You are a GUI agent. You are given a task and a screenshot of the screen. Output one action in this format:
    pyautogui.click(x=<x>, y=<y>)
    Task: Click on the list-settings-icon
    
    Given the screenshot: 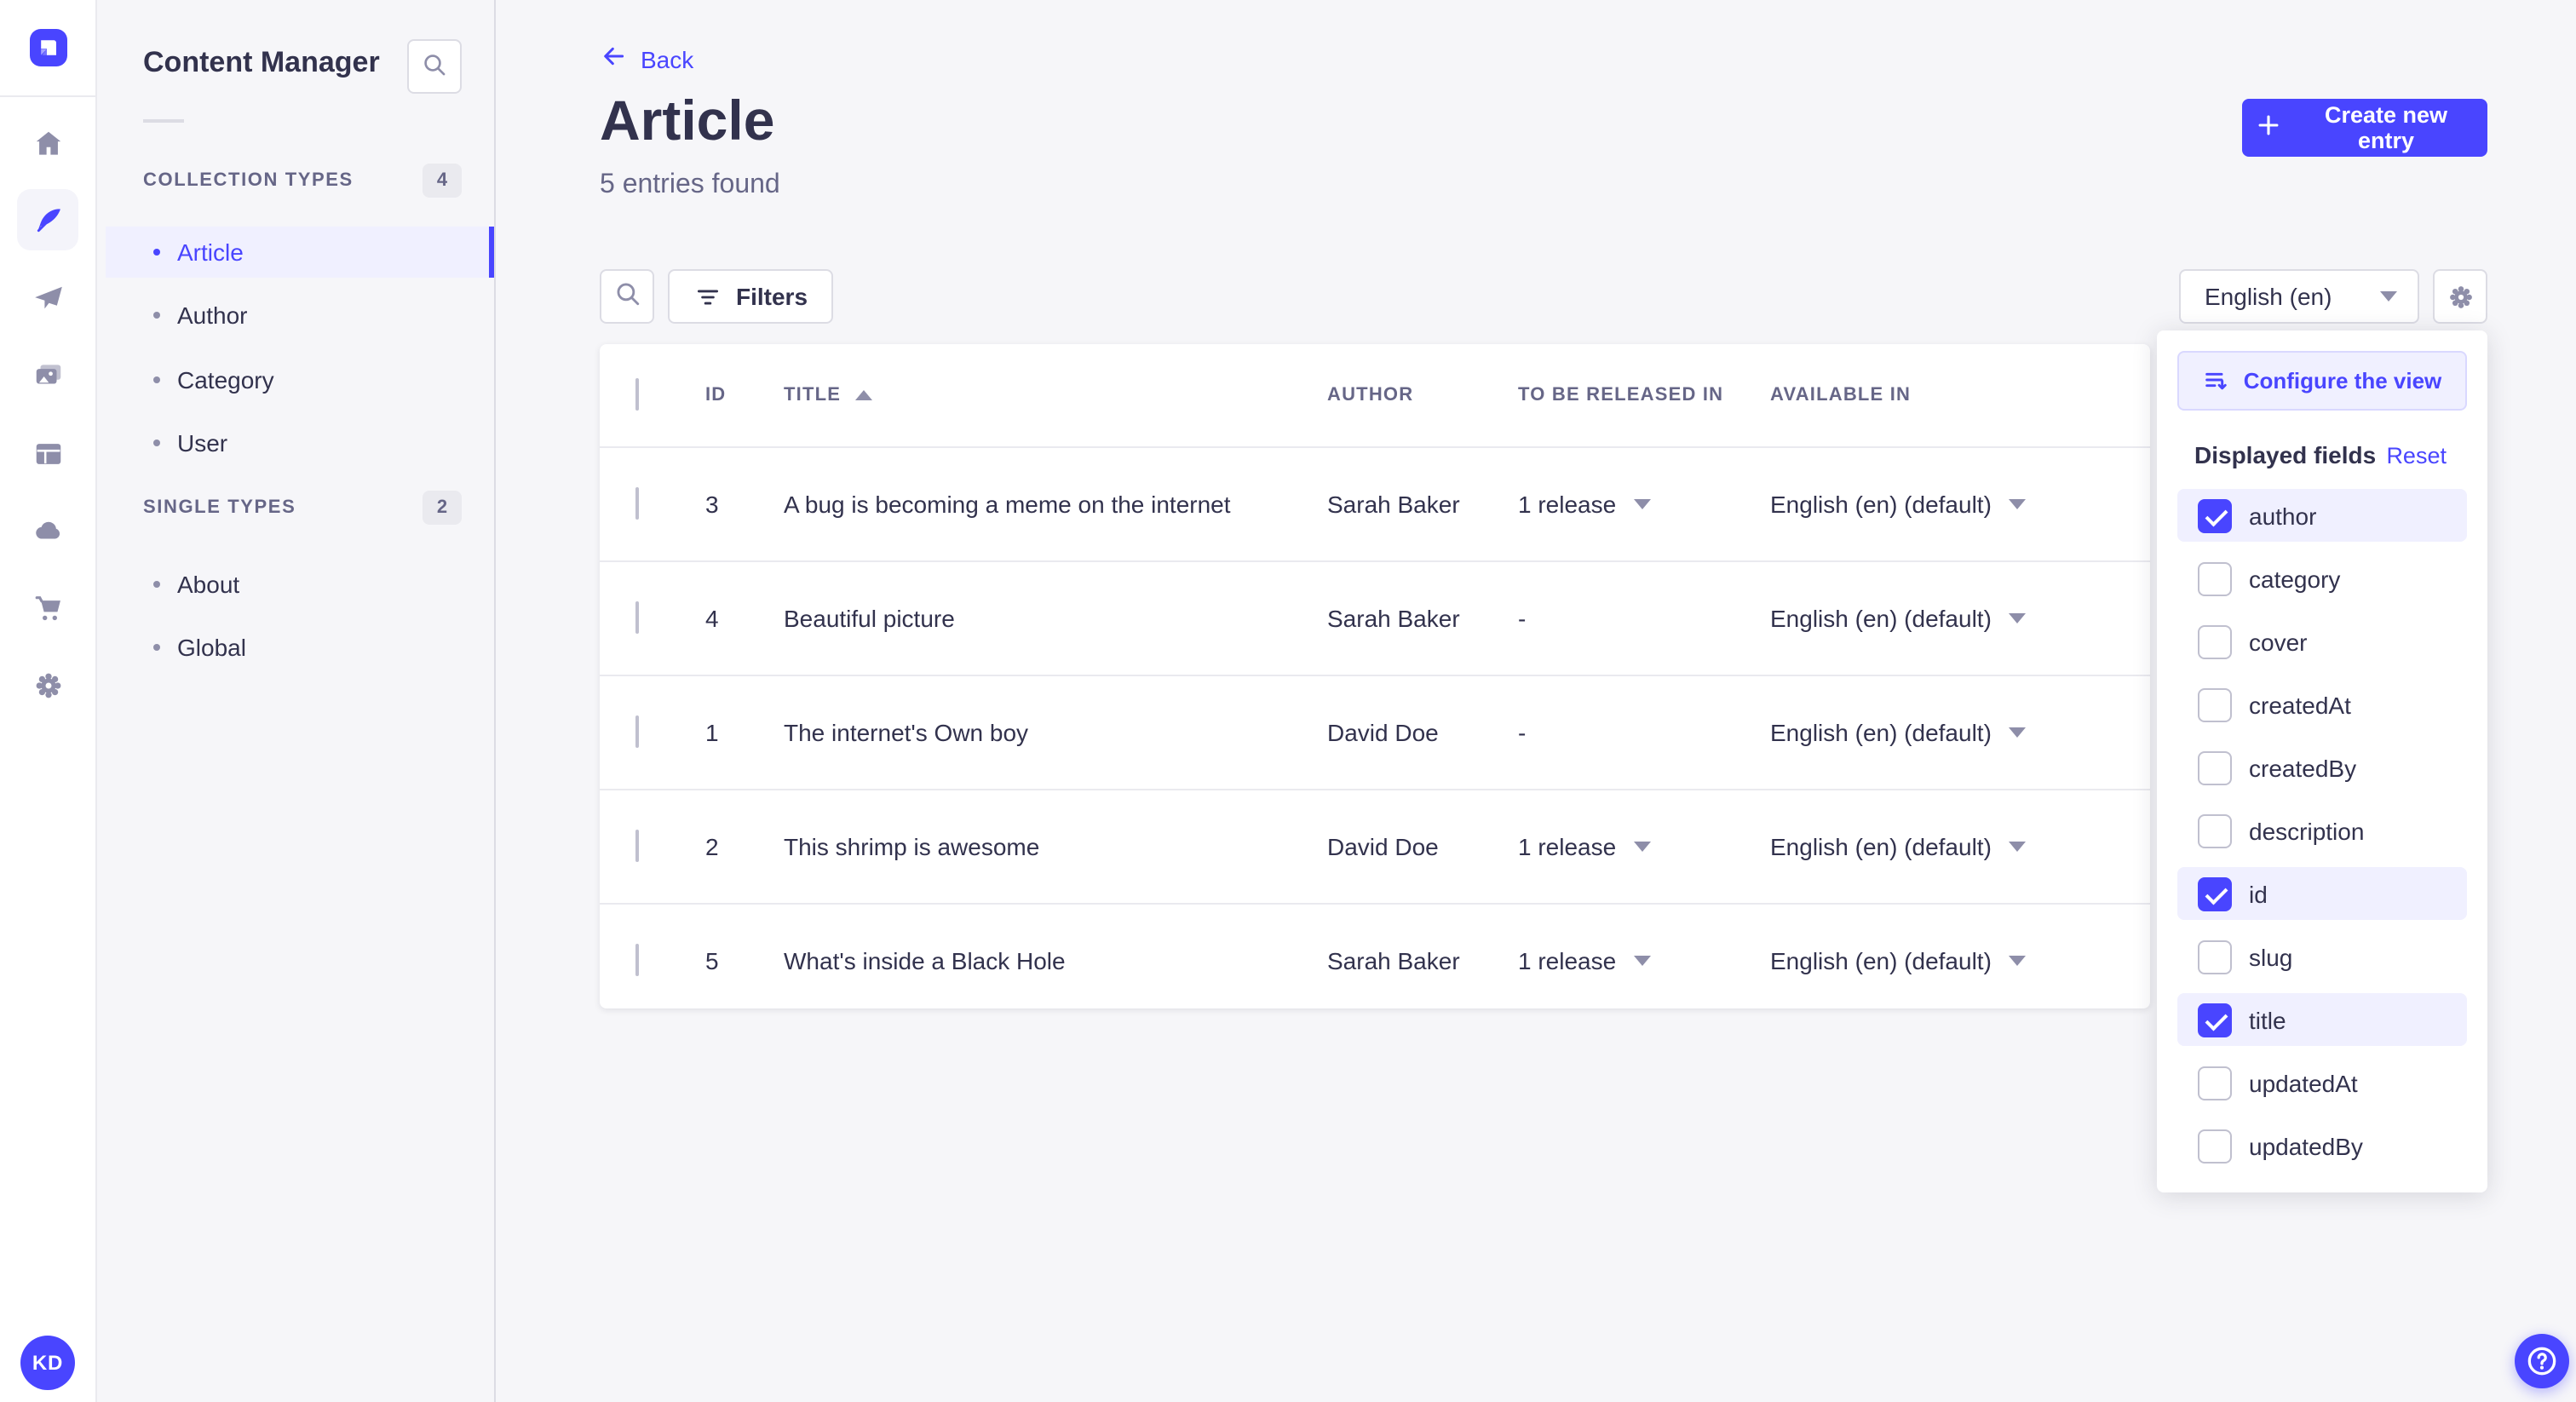 What is the action you would take?
    pyautogui.click(x=2217, y=380)
    